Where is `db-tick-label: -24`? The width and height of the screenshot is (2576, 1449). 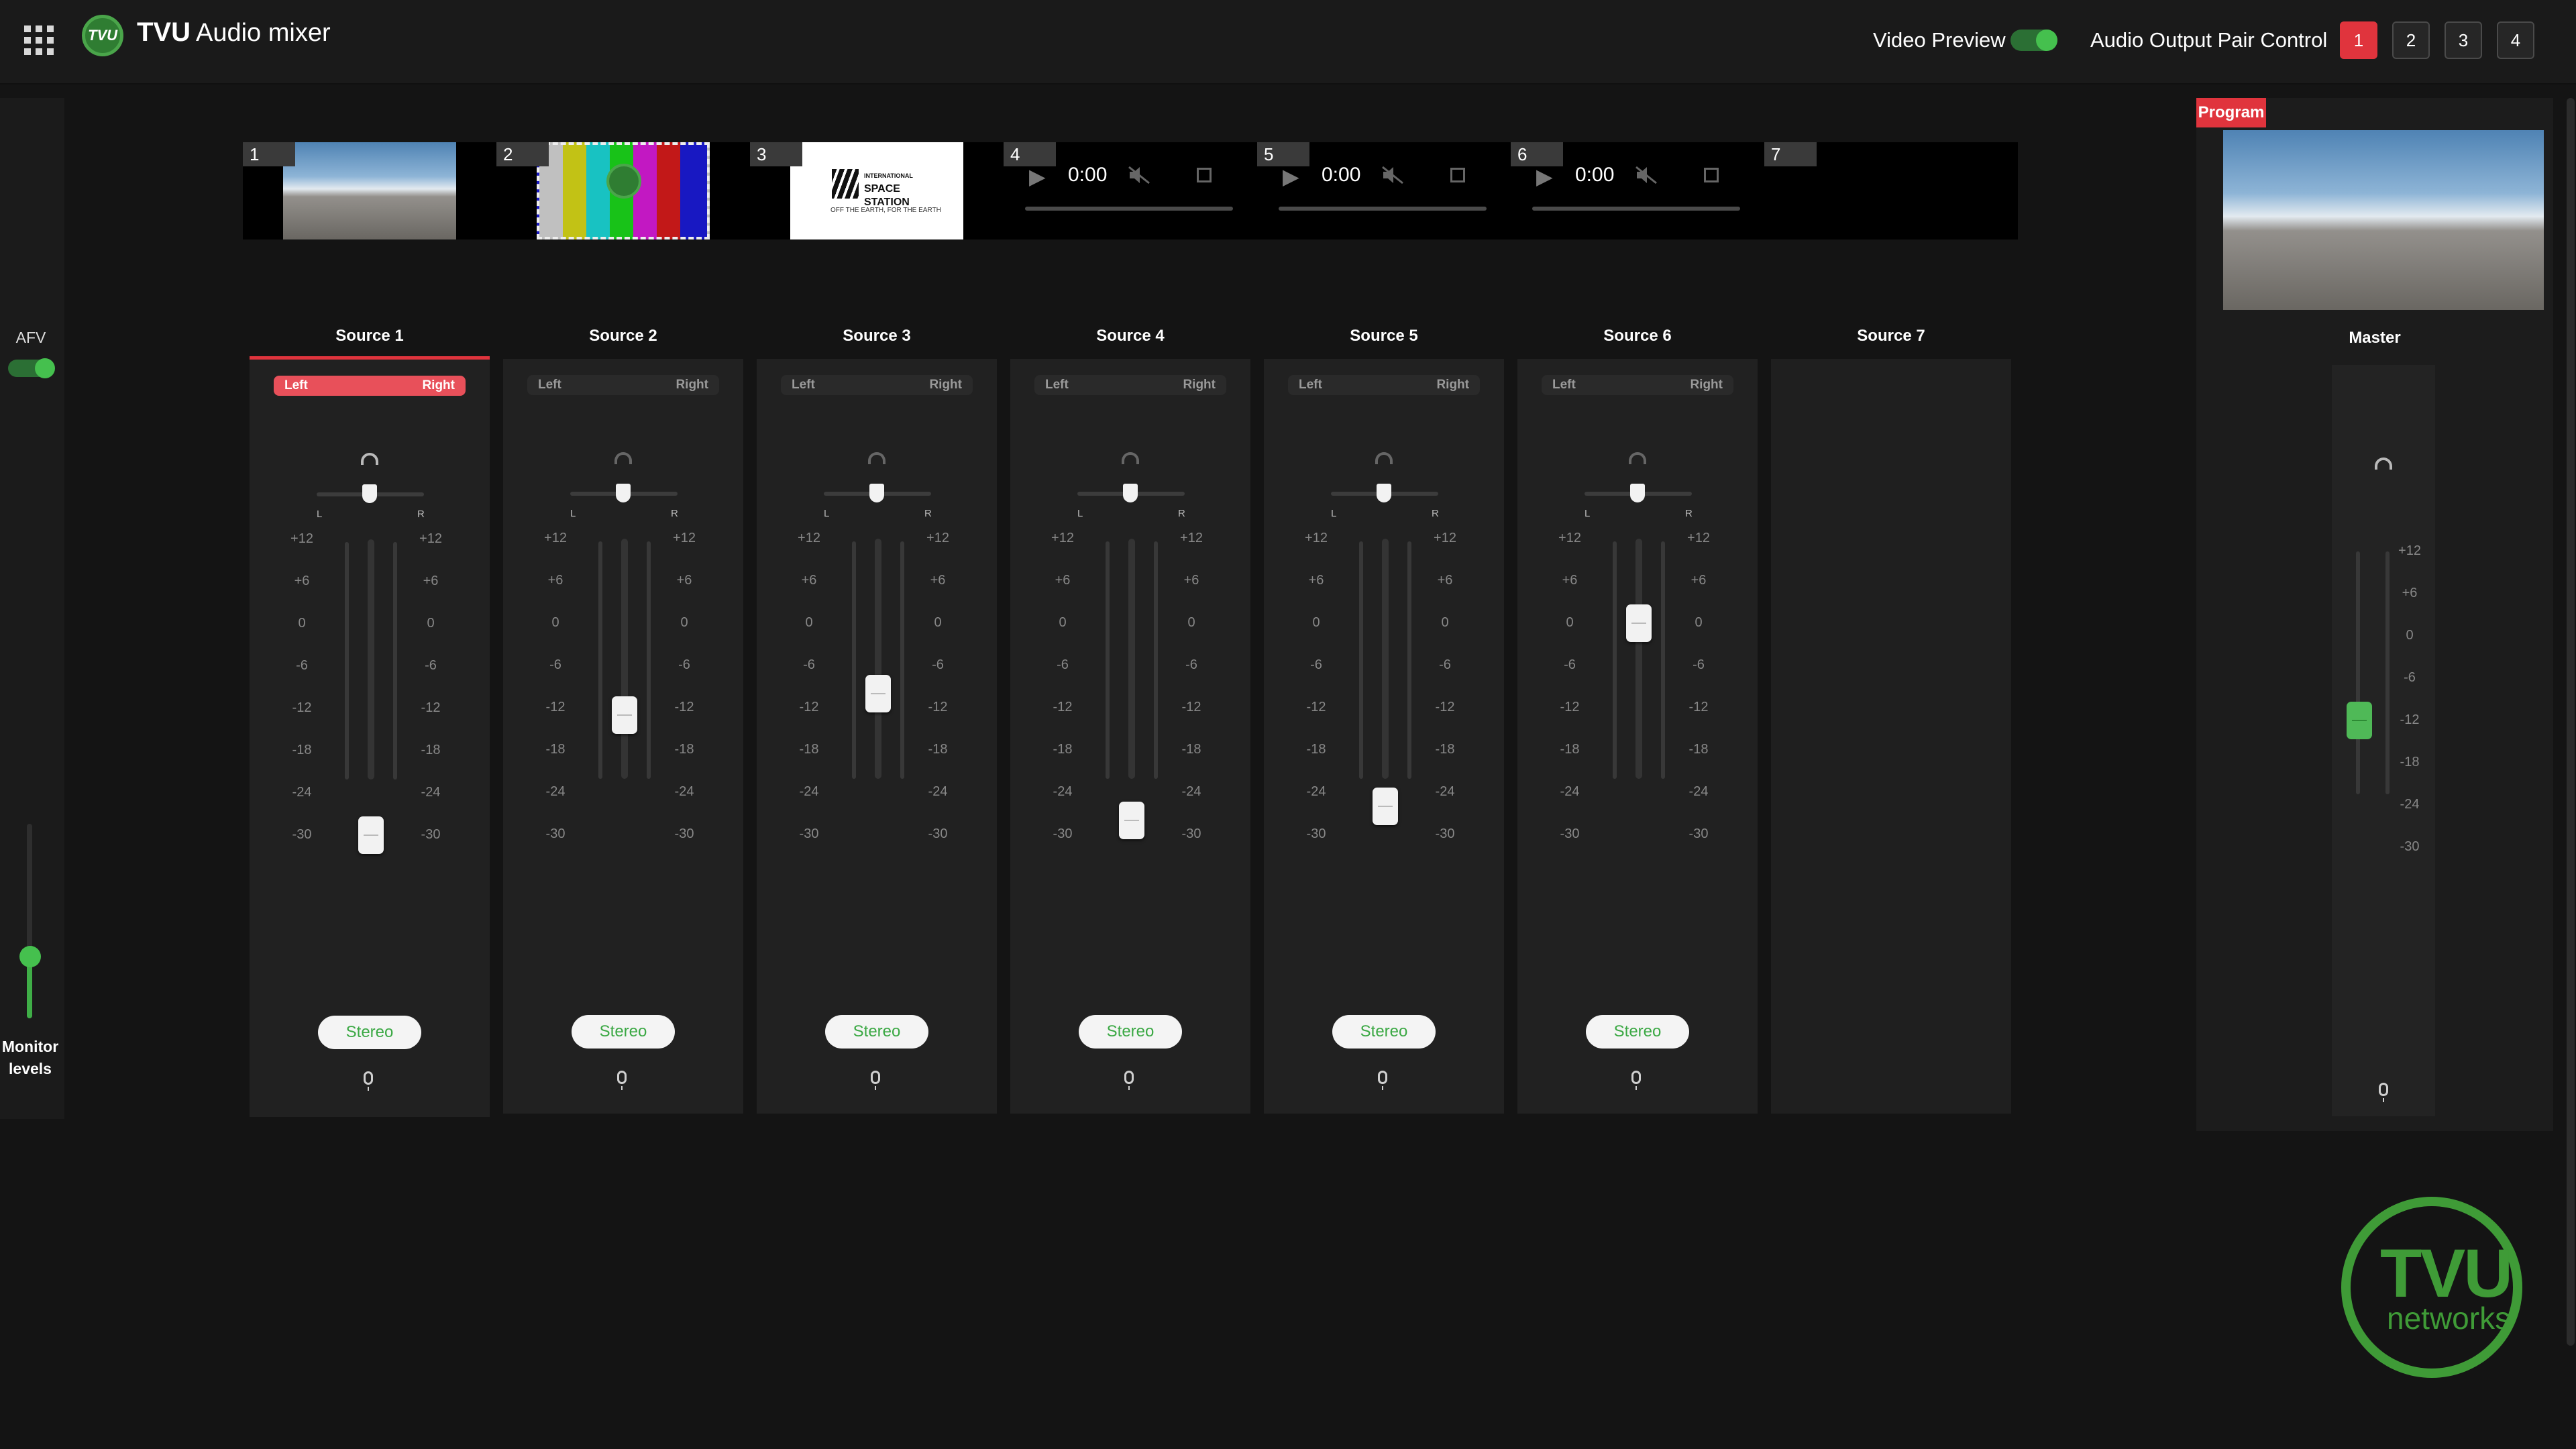
db-tick-label: -24 is located at coordinates (1698, 791).